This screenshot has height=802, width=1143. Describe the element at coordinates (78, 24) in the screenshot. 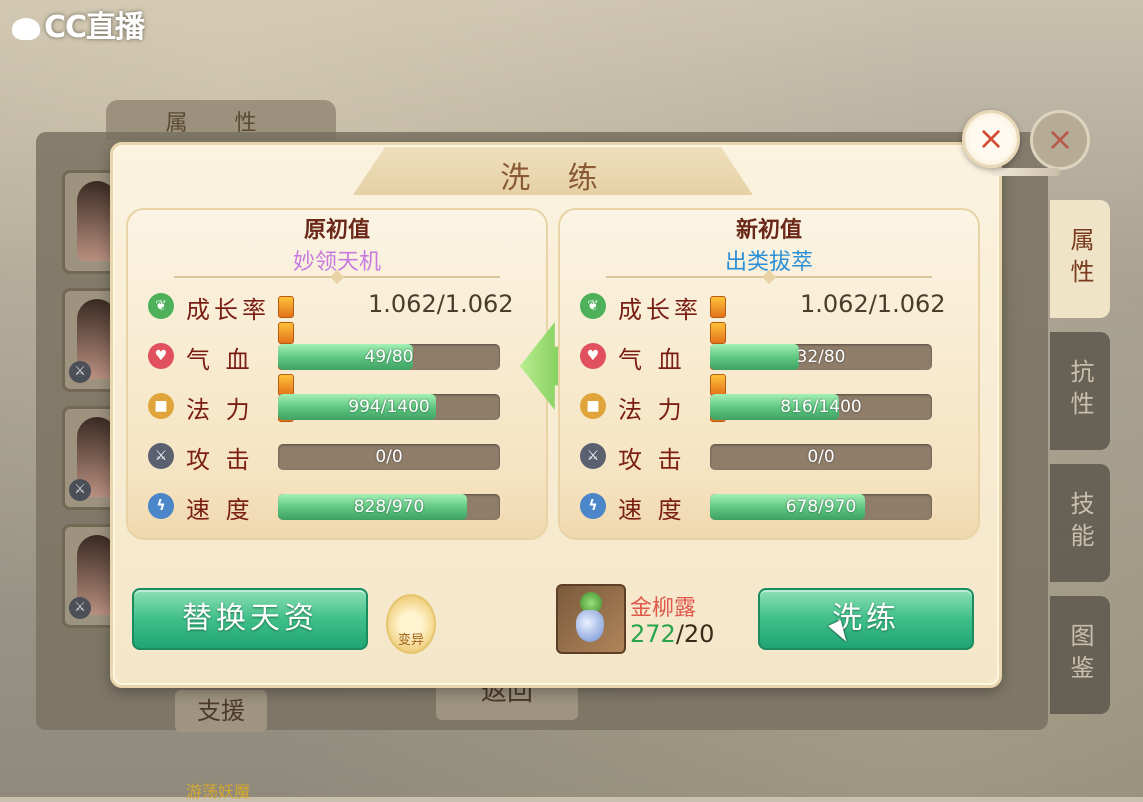

I see `cc-live-logo: CC直播` at that location.